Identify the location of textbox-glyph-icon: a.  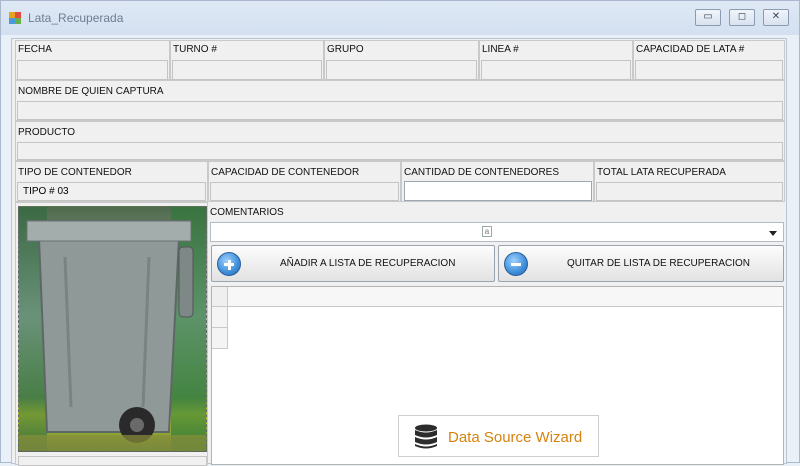
(487, 231).